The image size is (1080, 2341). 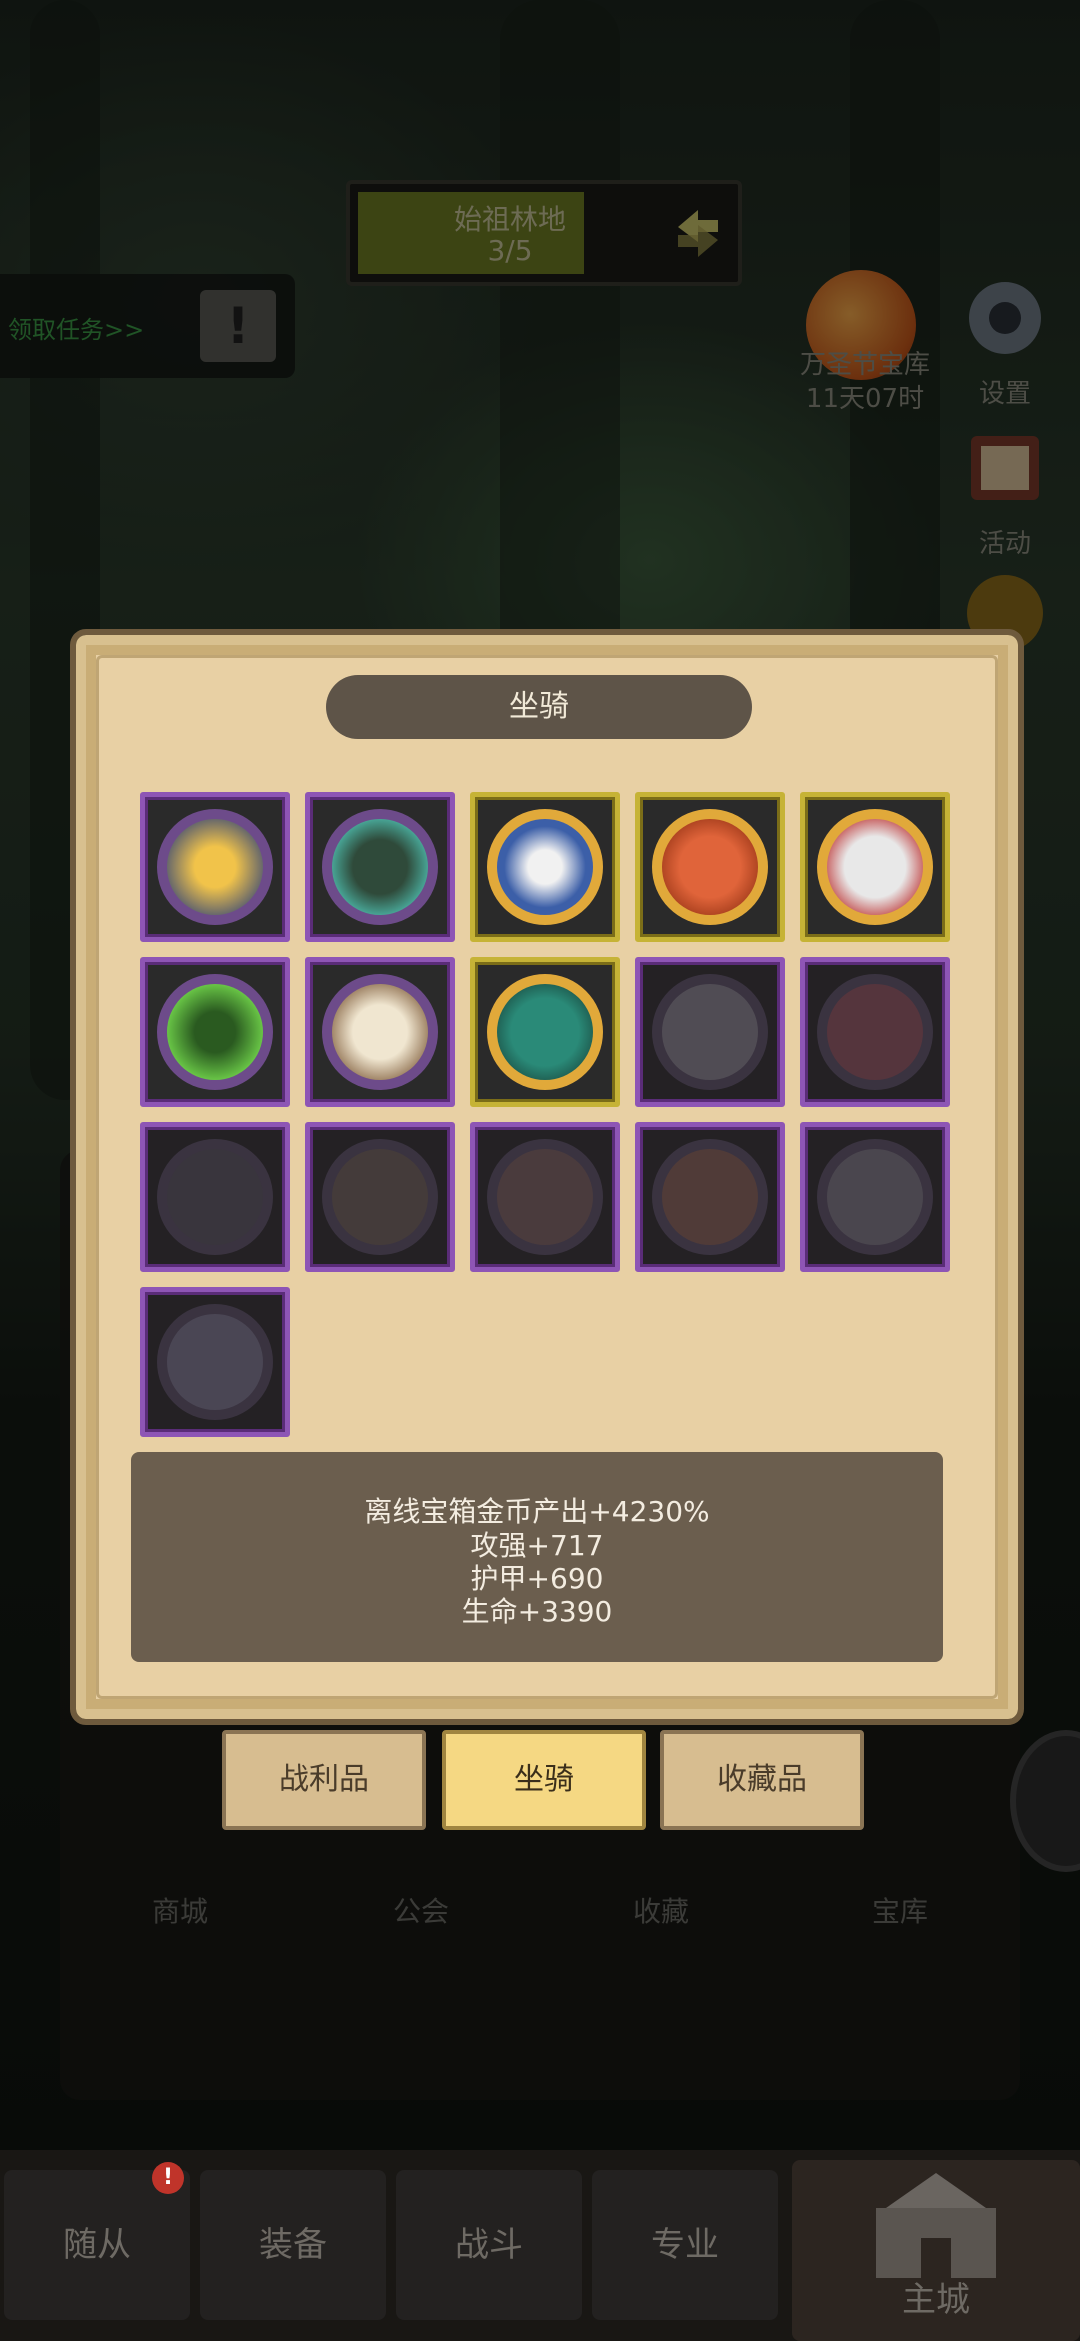 What do you see at coordinates (936, 2225) in the screenshot?
I see `castle-icon` at bounding box center [936, 2225].